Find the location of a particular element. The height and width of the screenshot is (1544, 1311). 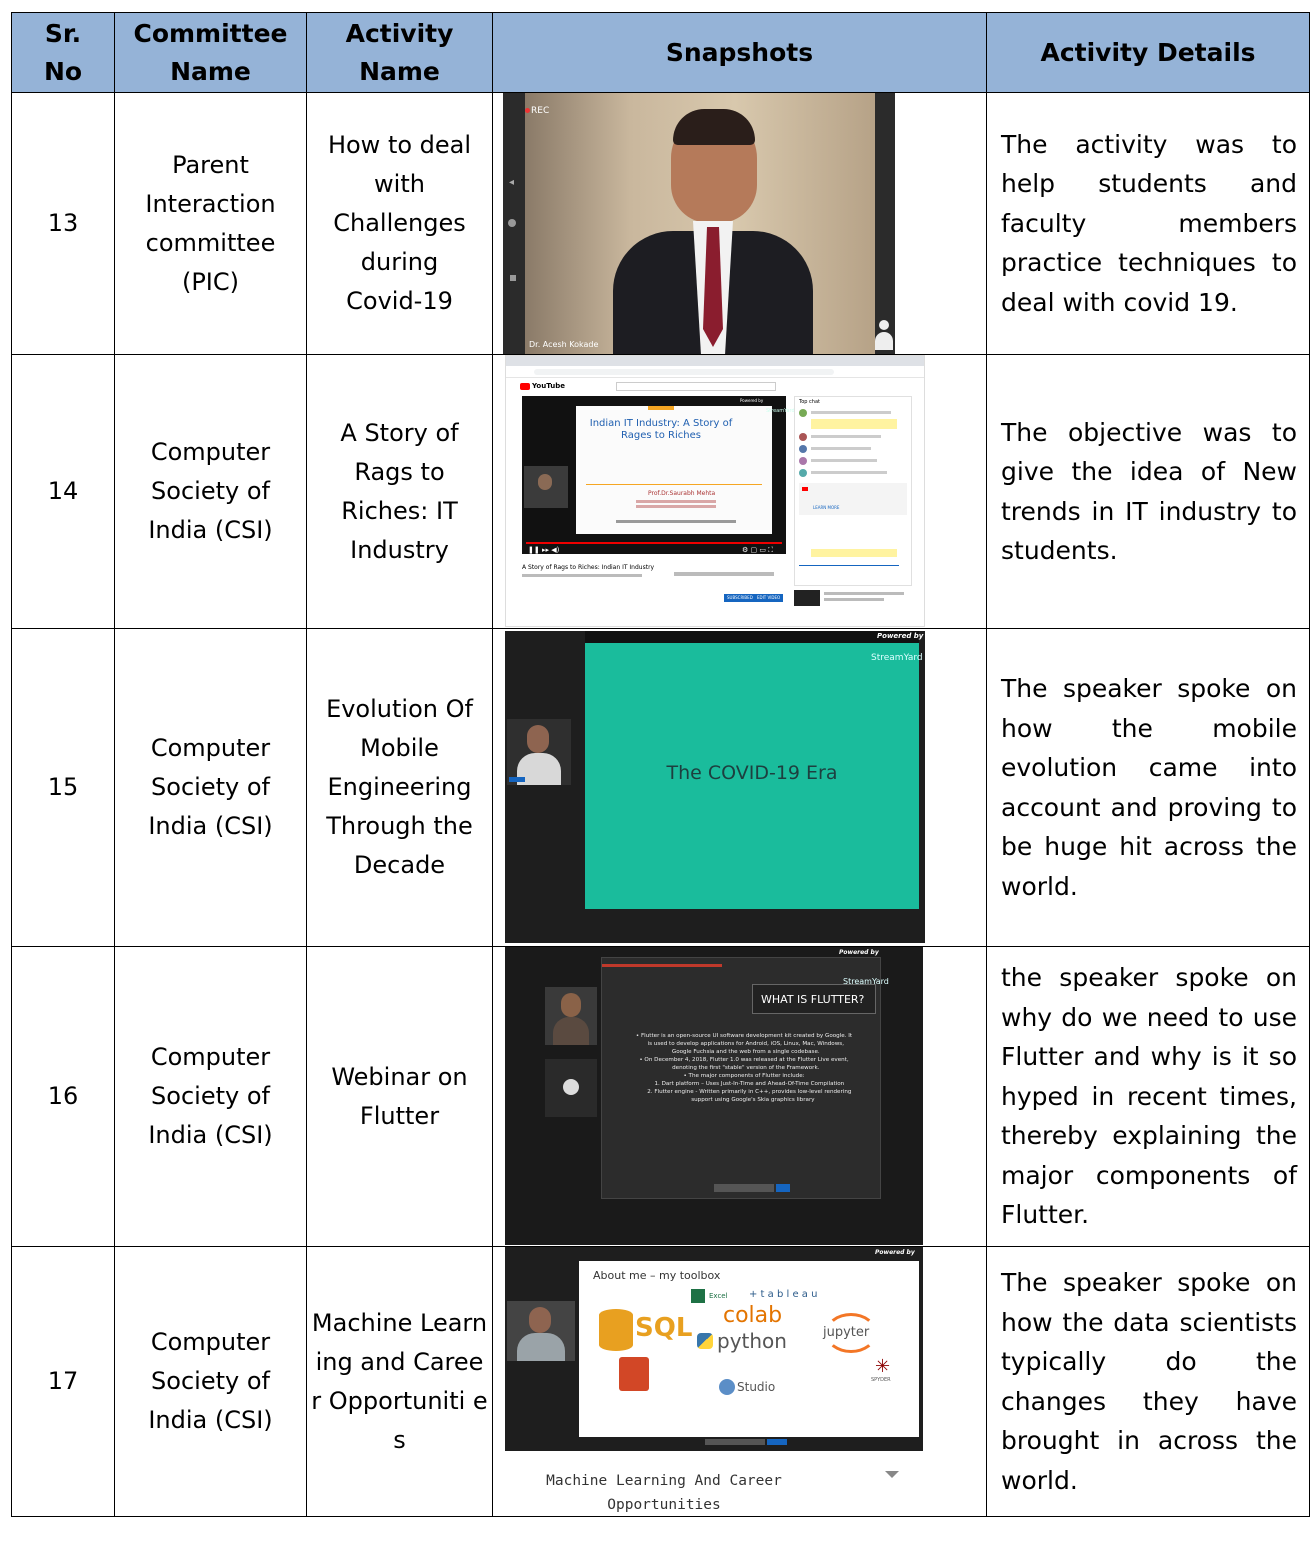

mute-tile is located at coordinates (571, 1088).